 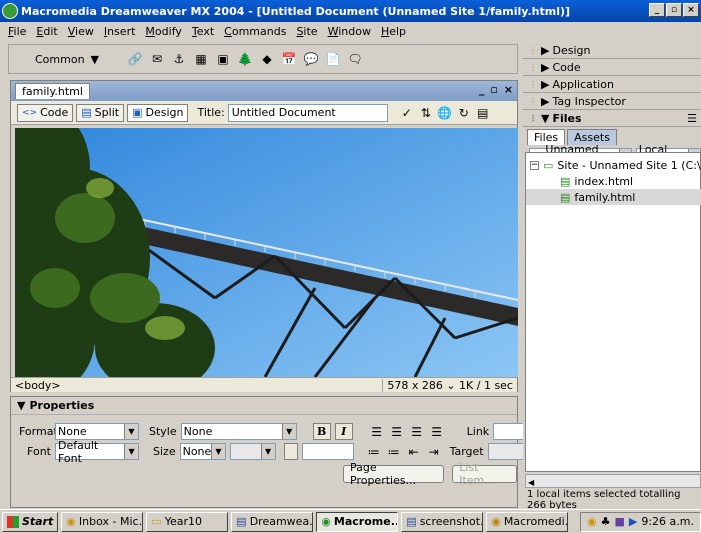 I want to click on indent-icon: ⇥, so click(x=434, y=452).